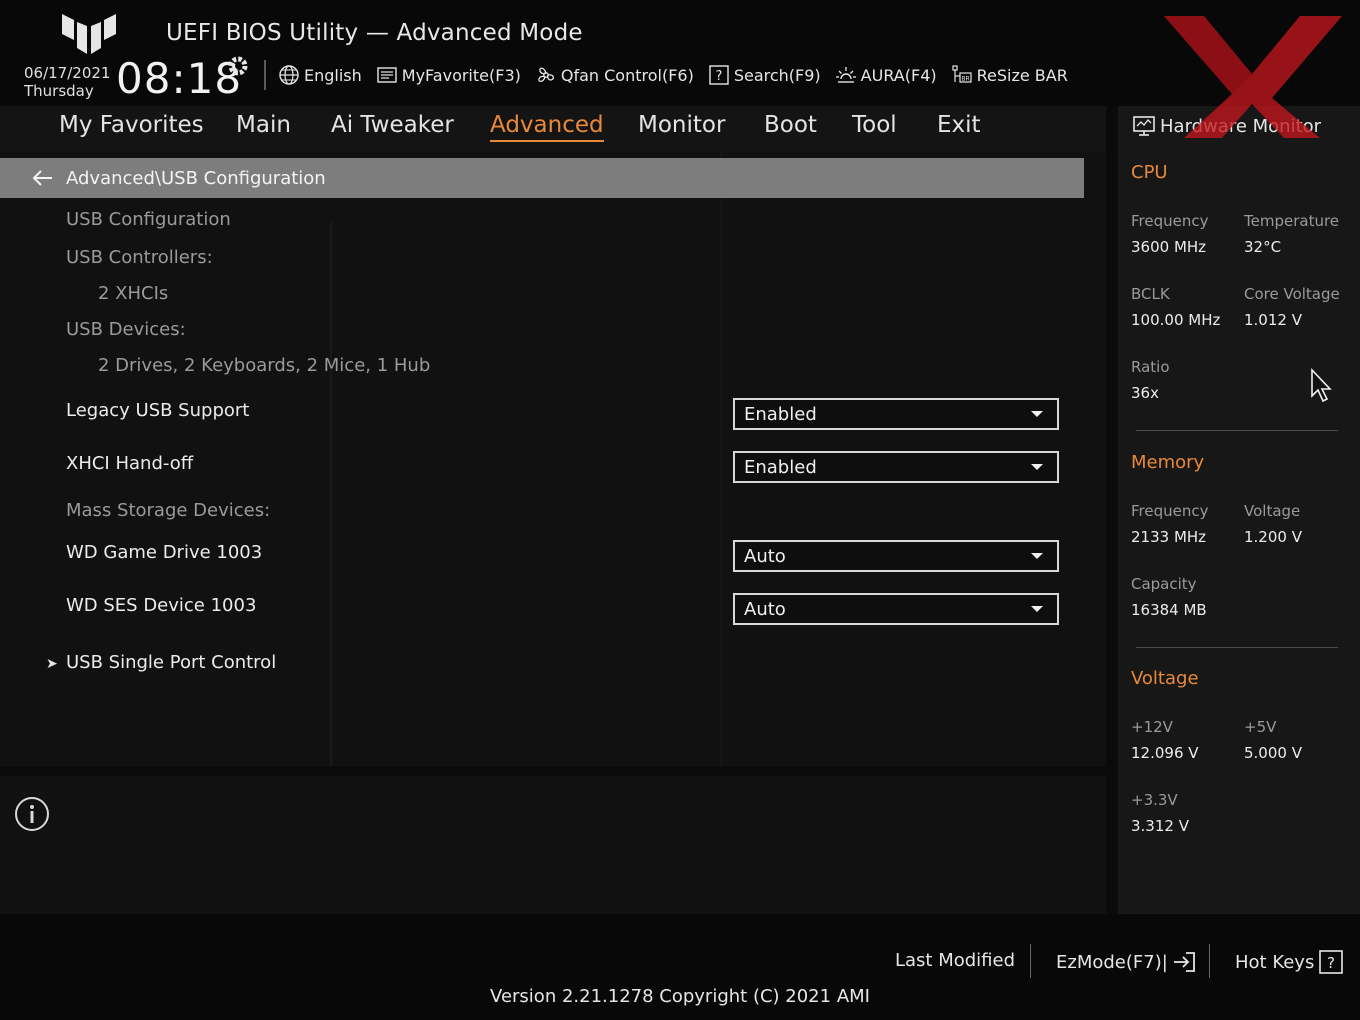  I want to click on memory-capacity-label: Capacity, so click(1164, 584).